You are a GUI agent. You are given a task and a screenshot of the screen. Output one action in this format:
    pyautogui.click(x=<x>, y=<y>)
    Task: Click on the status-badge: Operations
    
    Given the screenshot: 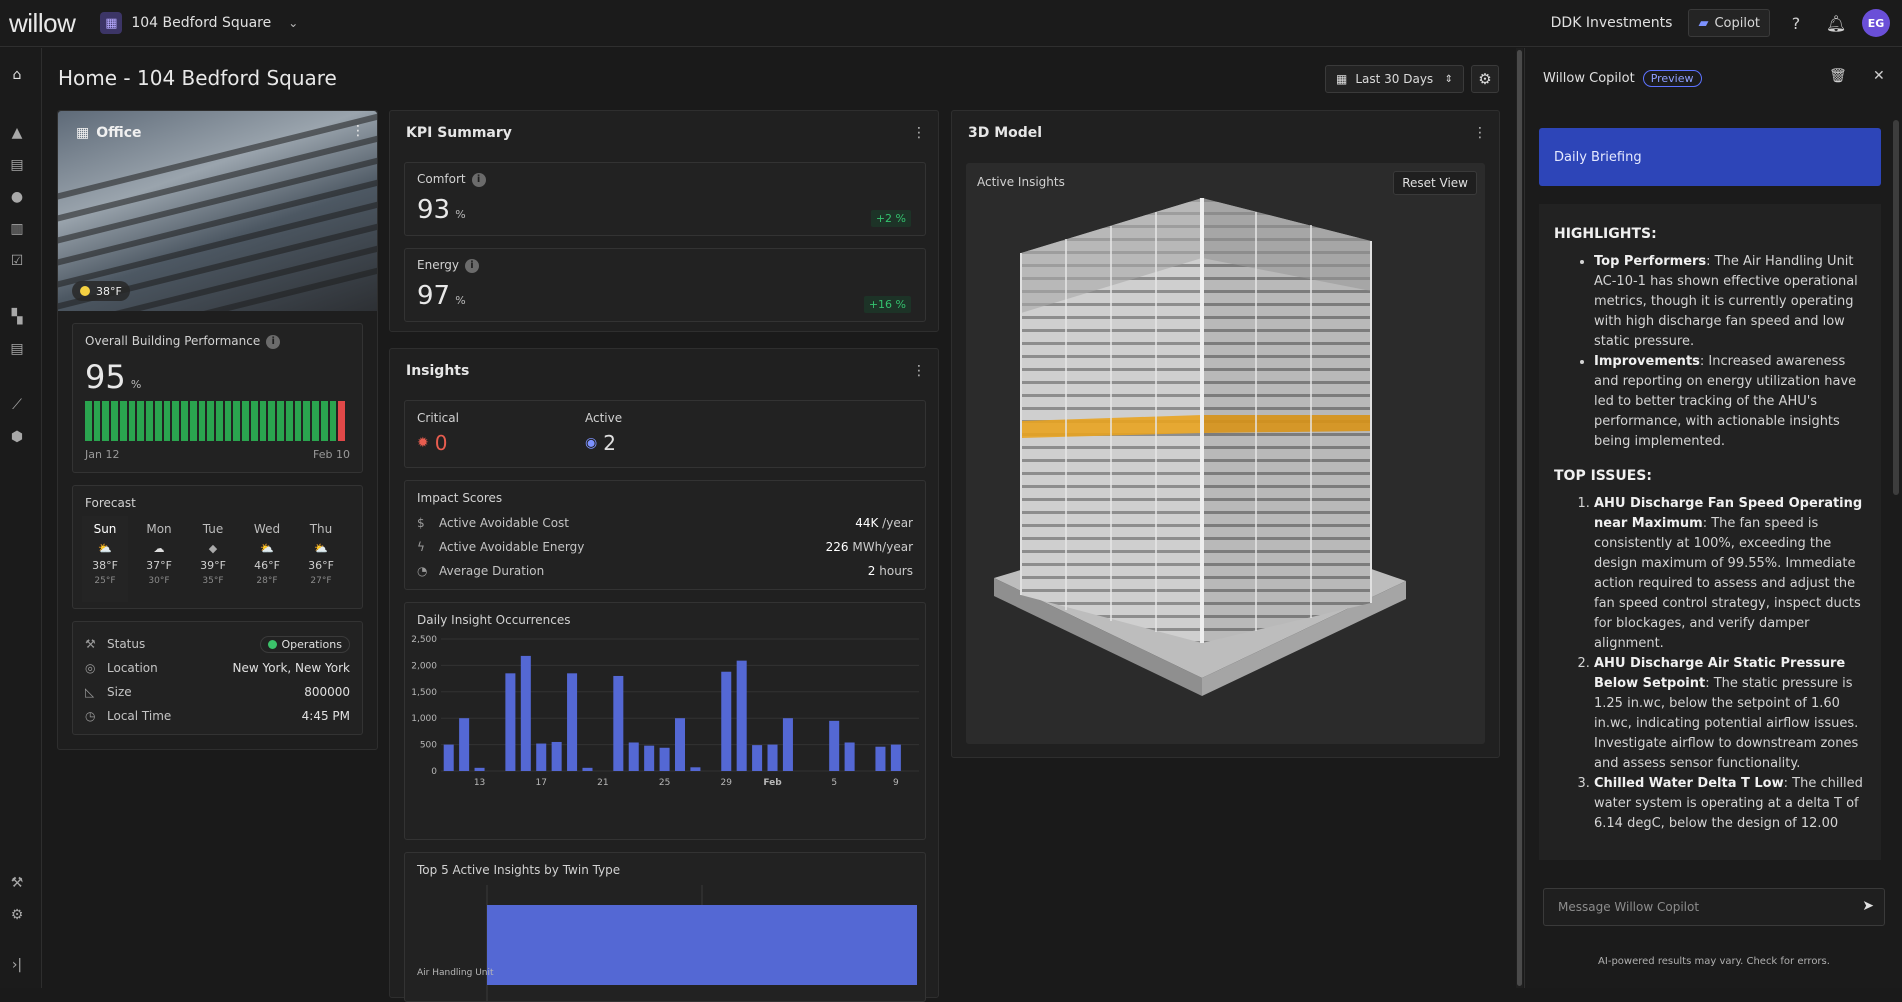 What is the action you would take?
    pyautogui.click(x=304, y=644)
    